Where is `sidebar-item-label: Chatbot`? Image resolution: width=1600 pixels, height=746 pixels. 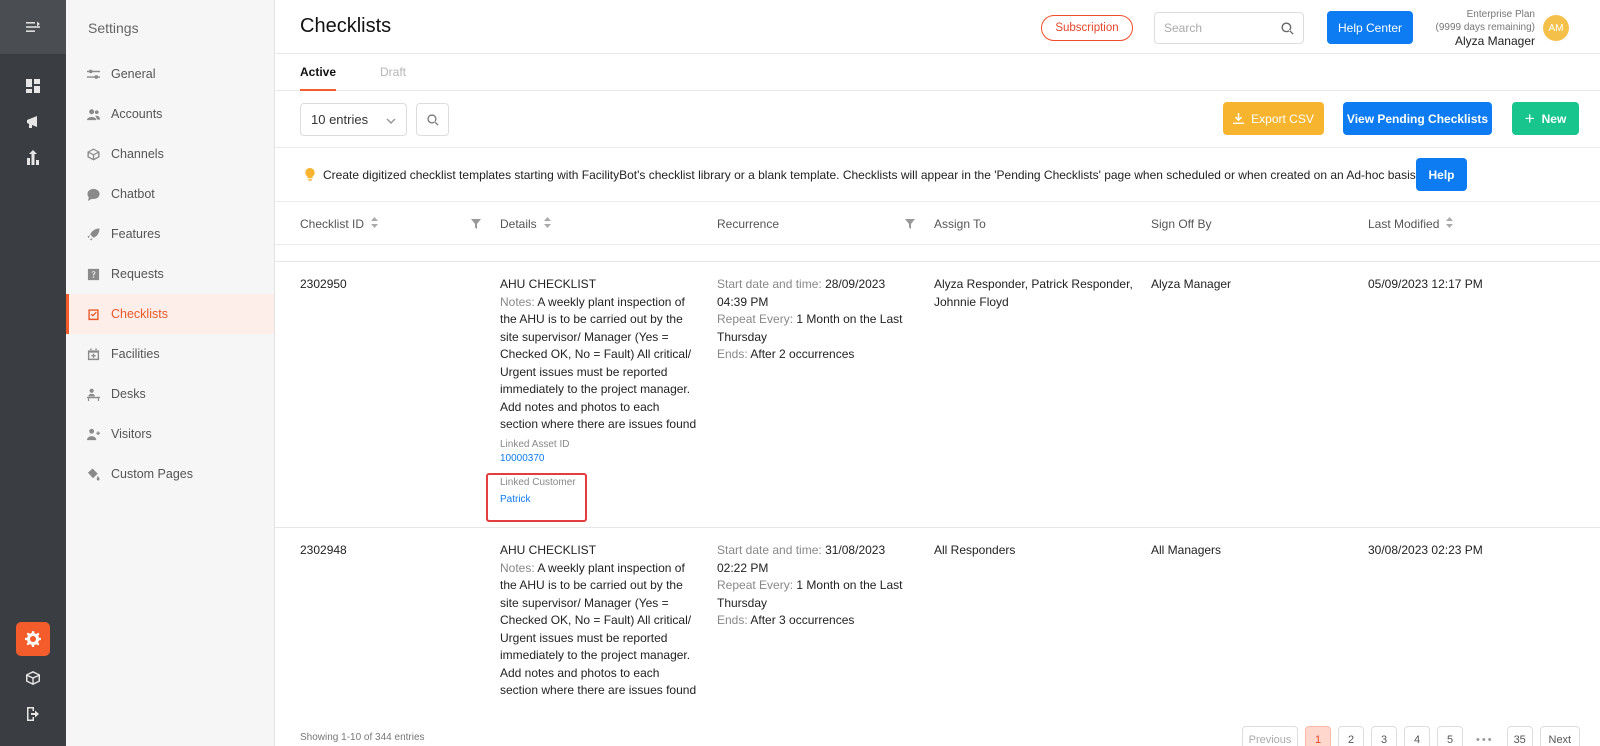 sidebar-item-label: Chatbot is located at coordinates (133, 194).